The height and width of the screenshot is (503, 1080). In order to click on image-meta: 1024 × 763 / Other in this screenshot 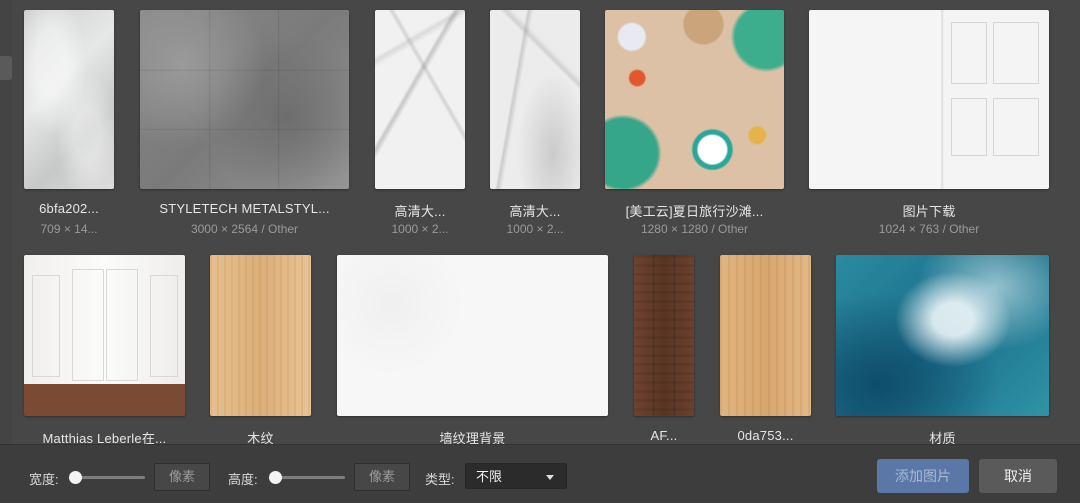, I will do `click(929, 229)`.